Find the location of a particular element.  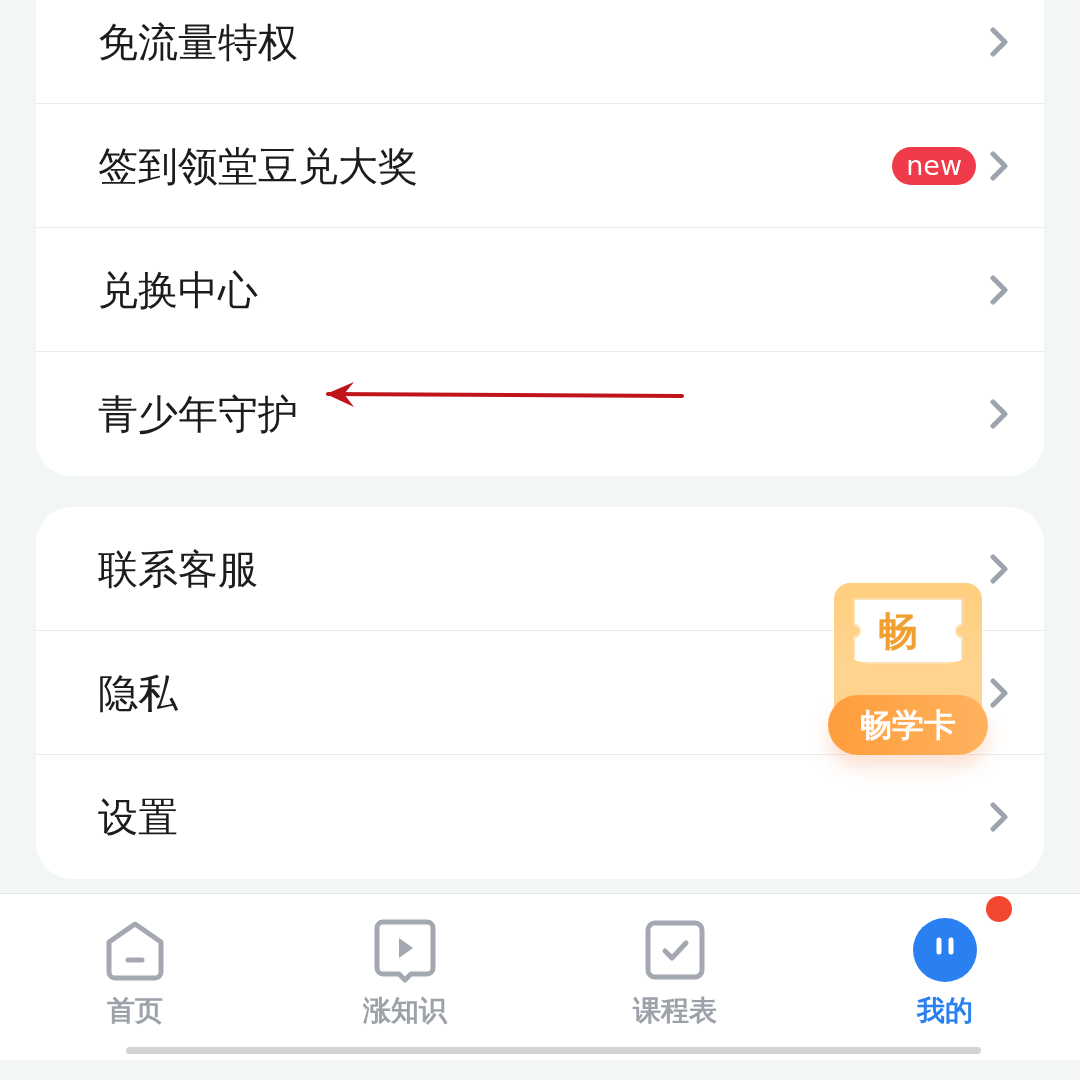

menu-item: 兑换中心 is located at coordinates (540, 290).